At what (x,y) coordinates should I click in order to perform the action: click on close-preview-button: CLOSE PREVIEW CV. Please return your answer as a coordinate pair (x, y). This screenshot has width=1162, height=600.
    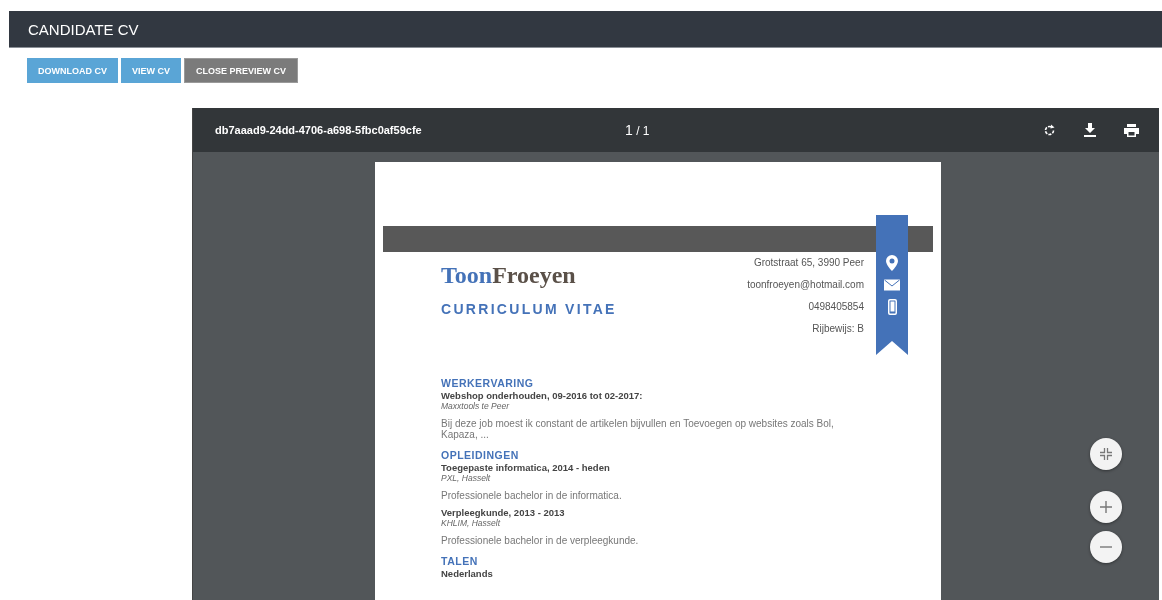
    Looking at the image, I should click on (241, 70).